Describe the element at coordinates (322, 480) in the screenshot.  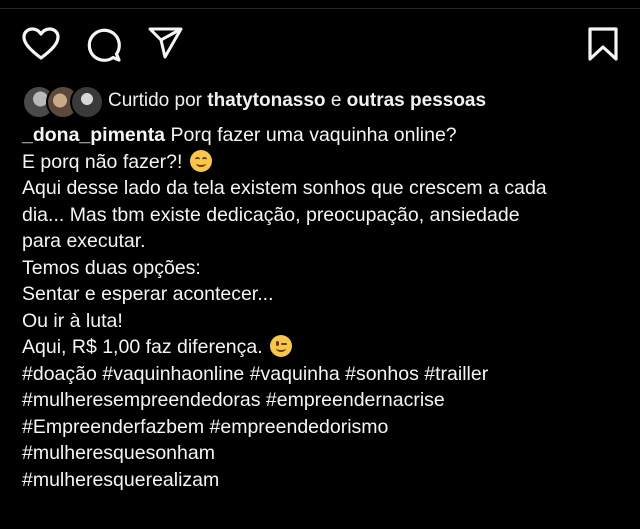
I see `hashtag-line: #mulheresquerealizam` at that location.